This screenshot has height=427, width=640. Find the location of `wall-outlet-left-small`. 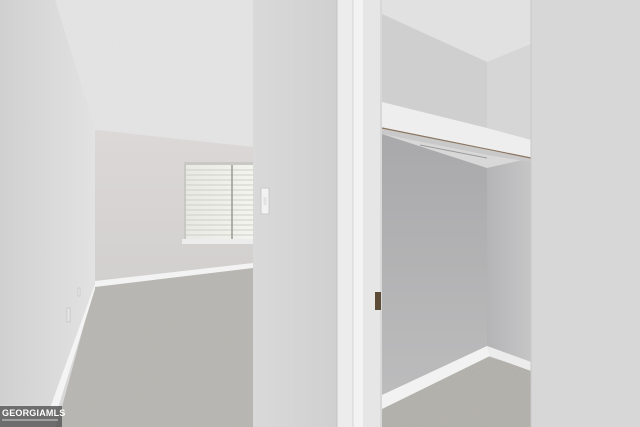

wall-outlet-left-small is located at coordinates (79, 292).